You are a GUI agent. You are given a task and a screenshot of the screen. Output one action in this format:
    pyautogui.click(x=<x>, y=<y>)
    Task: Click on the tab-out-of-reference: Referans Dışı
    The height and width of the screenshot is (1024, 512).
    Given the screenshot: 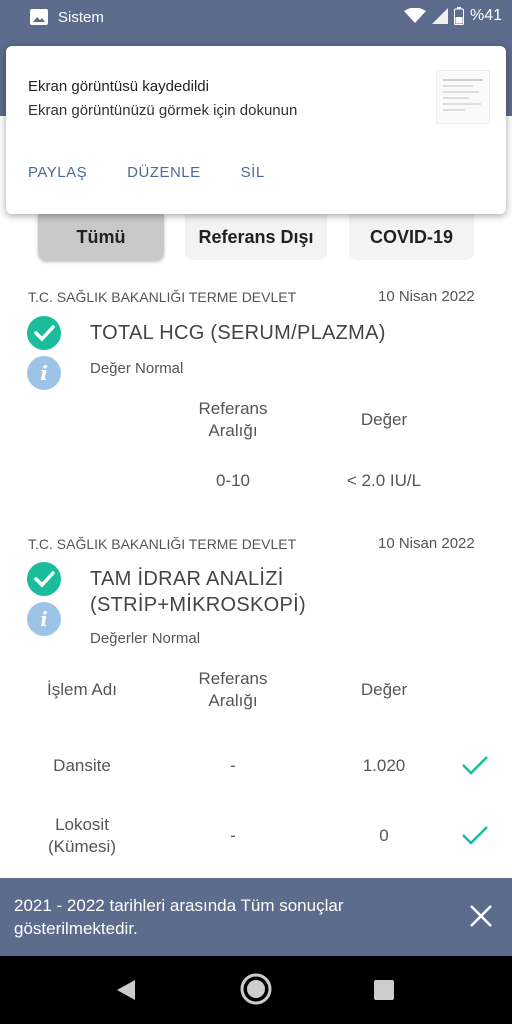 What is the action you would take?
    pyautogui.click(x=256, y=237)
    